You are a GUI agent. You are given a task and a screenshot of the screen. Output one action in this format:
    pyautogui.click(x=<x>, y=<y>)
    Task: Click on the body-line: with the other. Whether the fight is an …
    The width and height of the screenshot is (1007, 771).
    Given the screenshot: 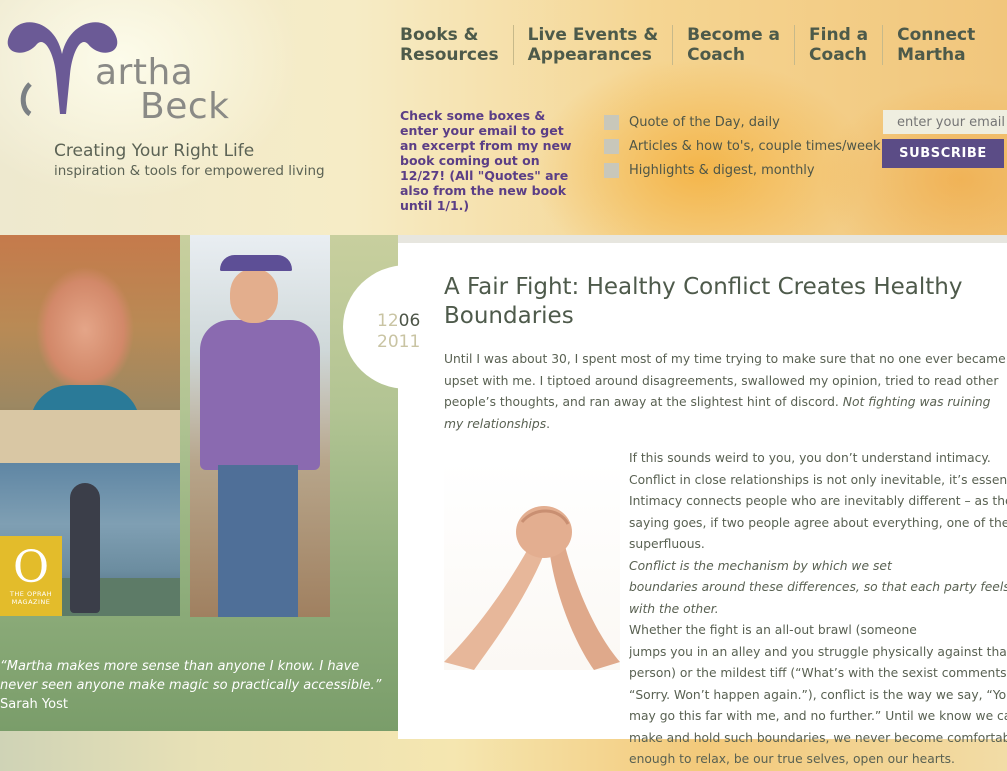 What is the action you would take?
    pyautogui.click(x=818, y=620)
    